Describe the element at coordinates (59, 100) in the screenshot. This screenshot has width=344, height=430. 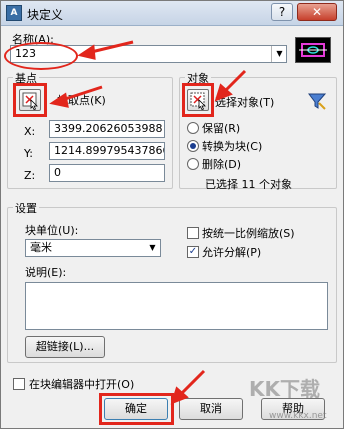
I see `arrow-to-pick-point-head` at that location.